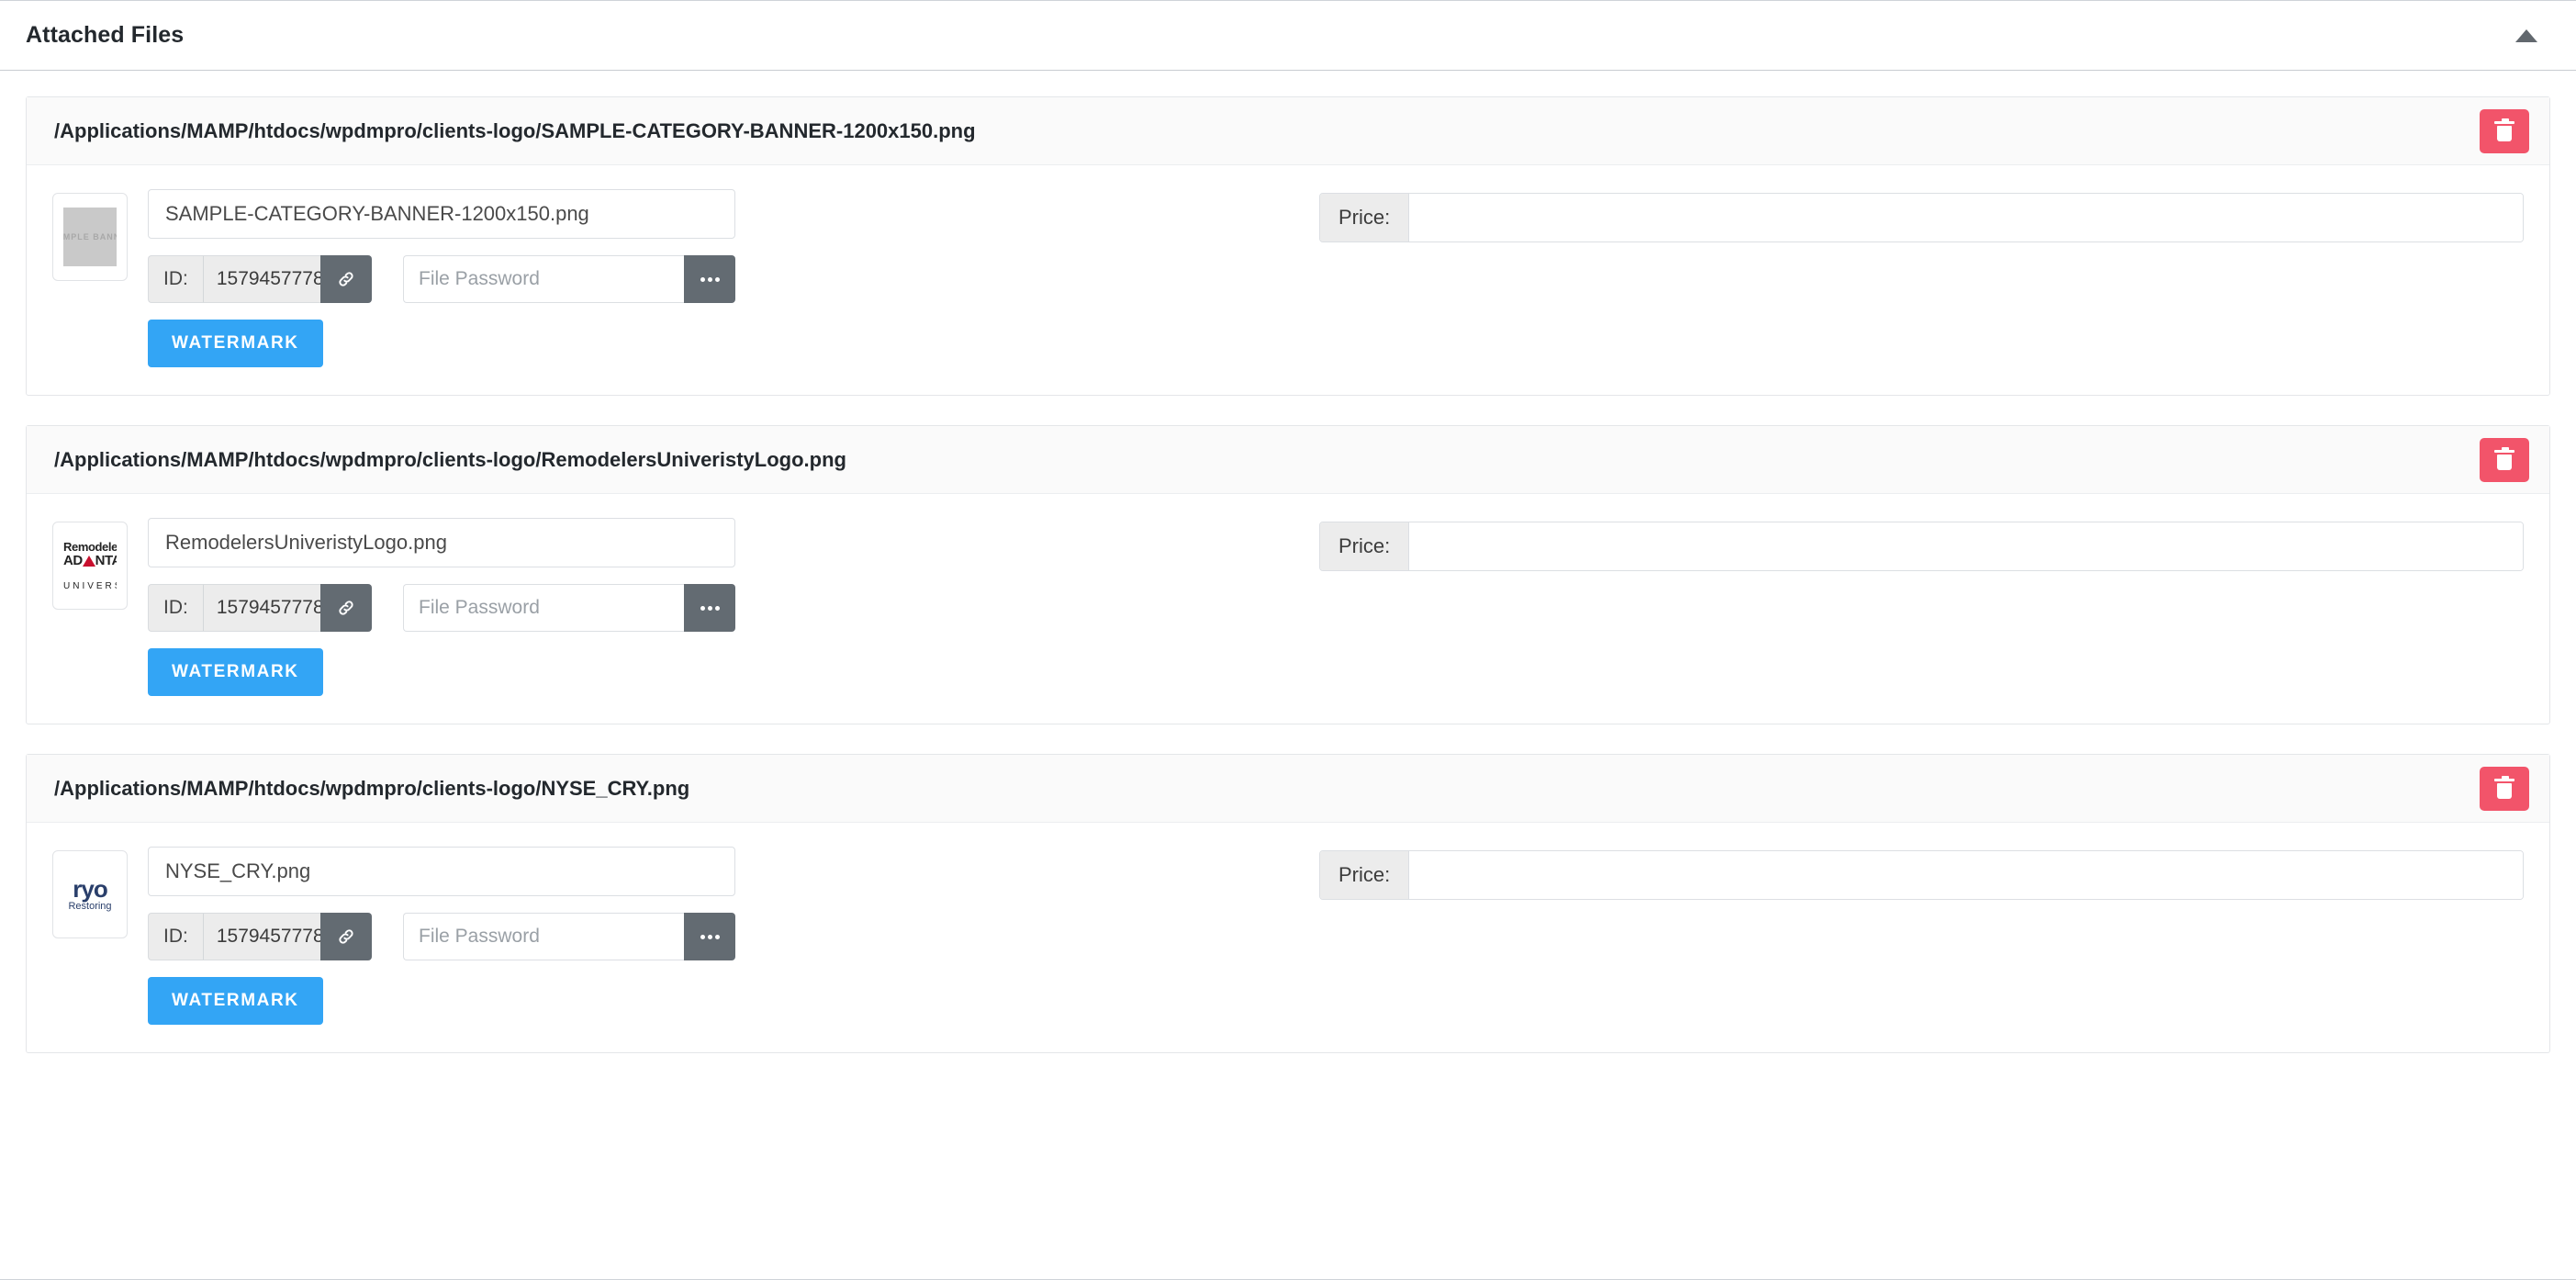 The height and width of the screenshot is (1280, 2576). I want to click on file-thumbnail: ryo Restoring, so click(90, 894).